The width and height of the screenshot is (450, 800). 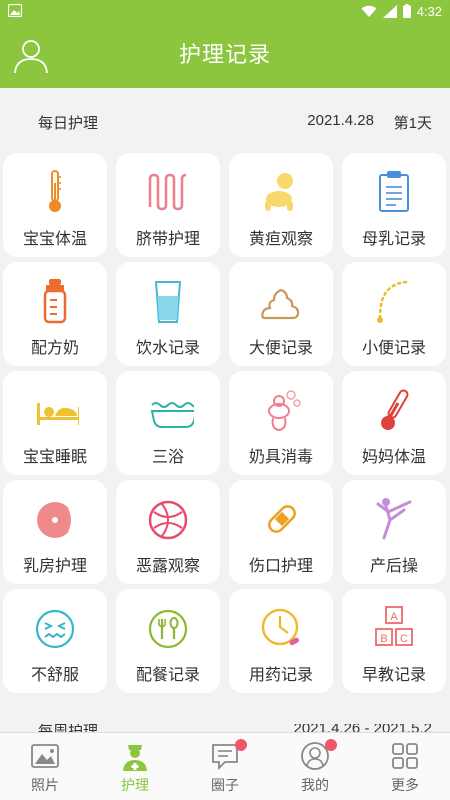 I want to click on daily-care-header: 每日护理 2021.4.28 第1天, so click(x=225, y=121).